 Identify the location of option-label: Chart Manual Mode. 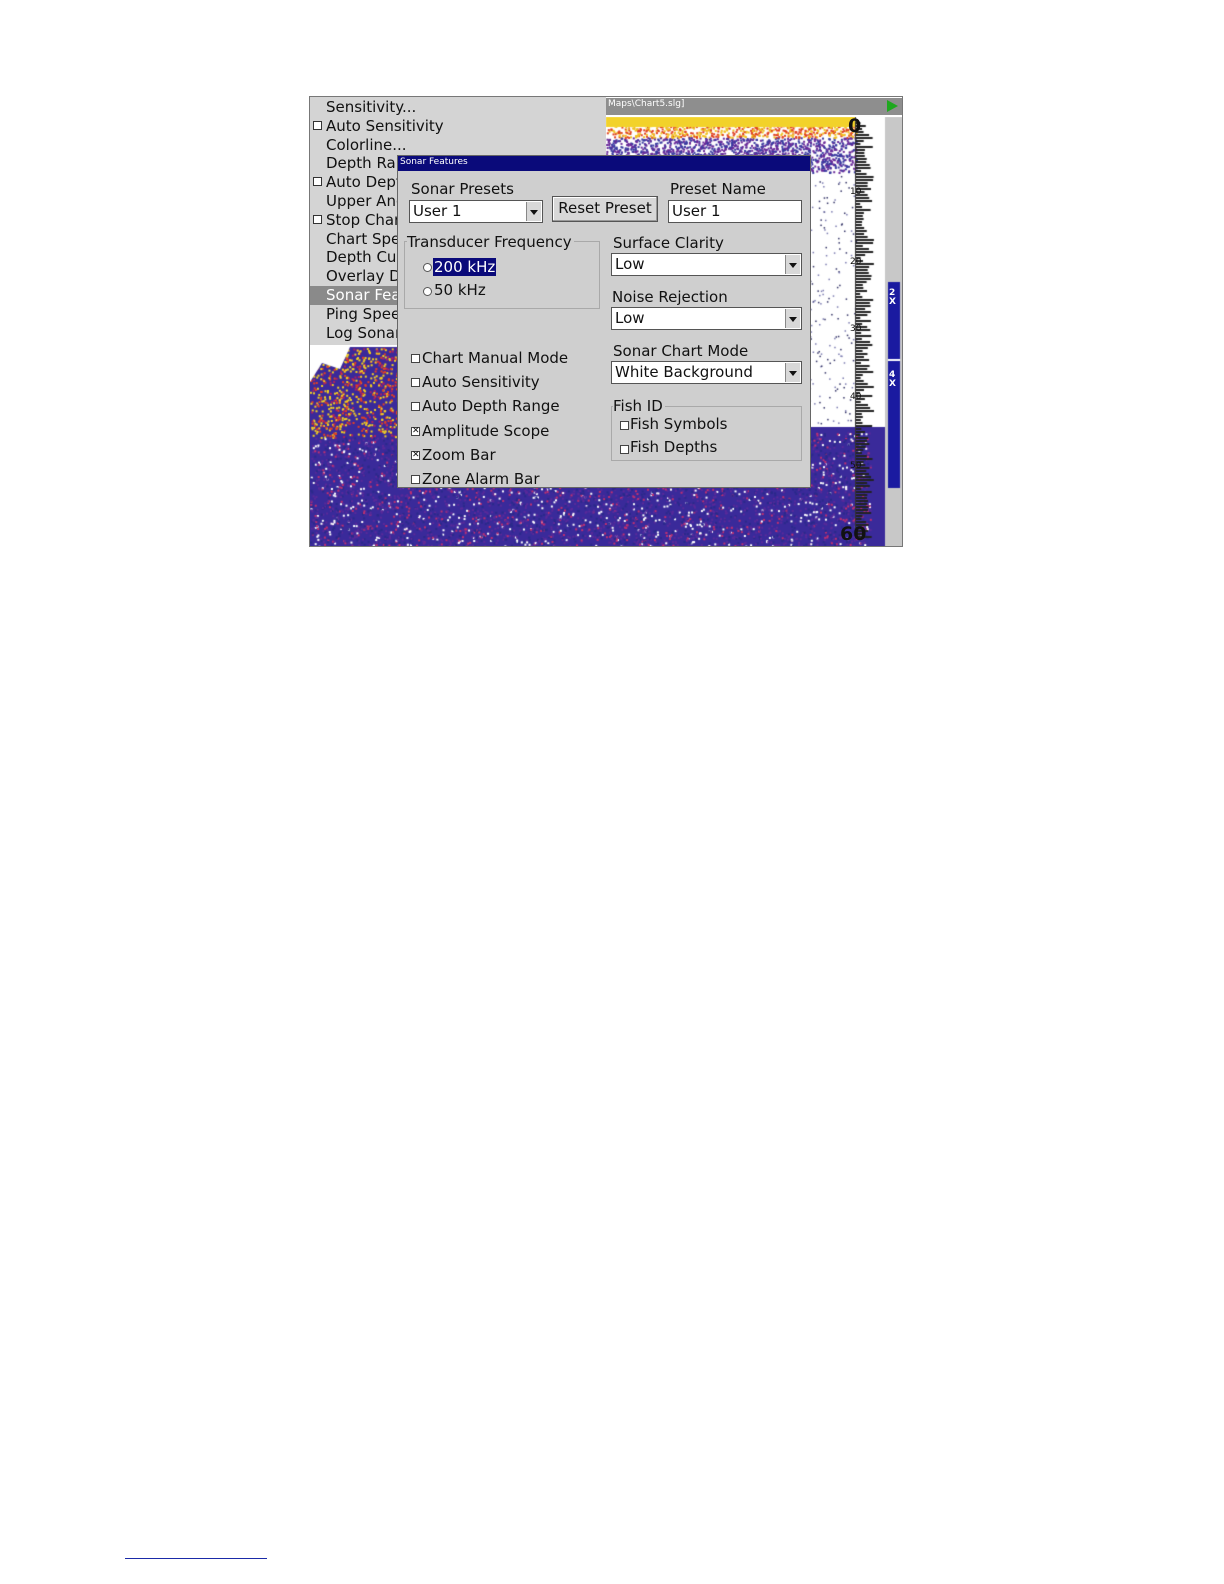
(495, 358).